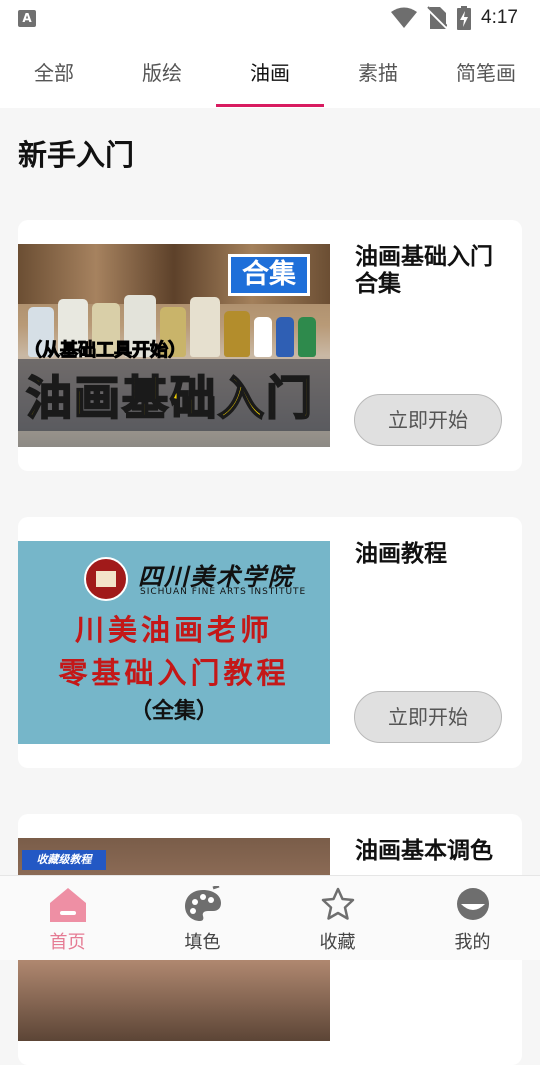 This screenshot has height=1065, width=540. What do you see at coordinates (454, 18) in the screenshot?
I see `status-indicators: 4:17` at bounding box center [454, 18].